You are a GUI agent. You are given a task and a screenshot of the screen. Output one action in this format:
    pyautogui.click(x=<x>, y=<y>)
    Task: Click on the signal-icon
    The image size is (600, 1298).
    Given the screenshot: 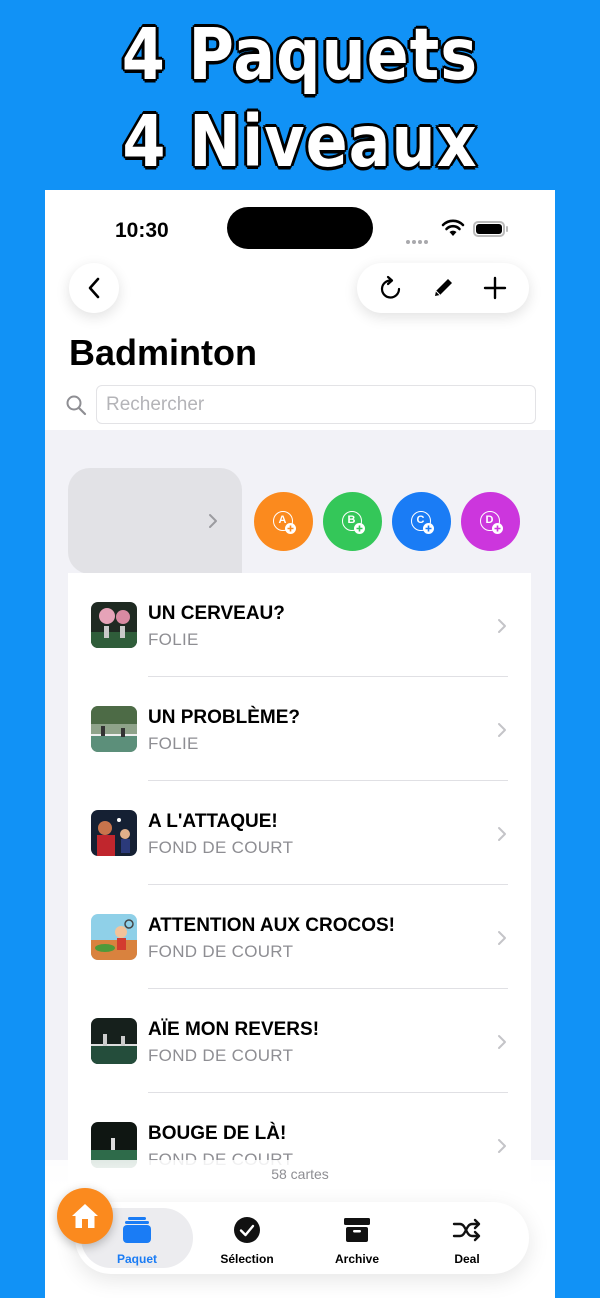 What is the action you would take?
    pyautogui.click(x=419, y=237)
    